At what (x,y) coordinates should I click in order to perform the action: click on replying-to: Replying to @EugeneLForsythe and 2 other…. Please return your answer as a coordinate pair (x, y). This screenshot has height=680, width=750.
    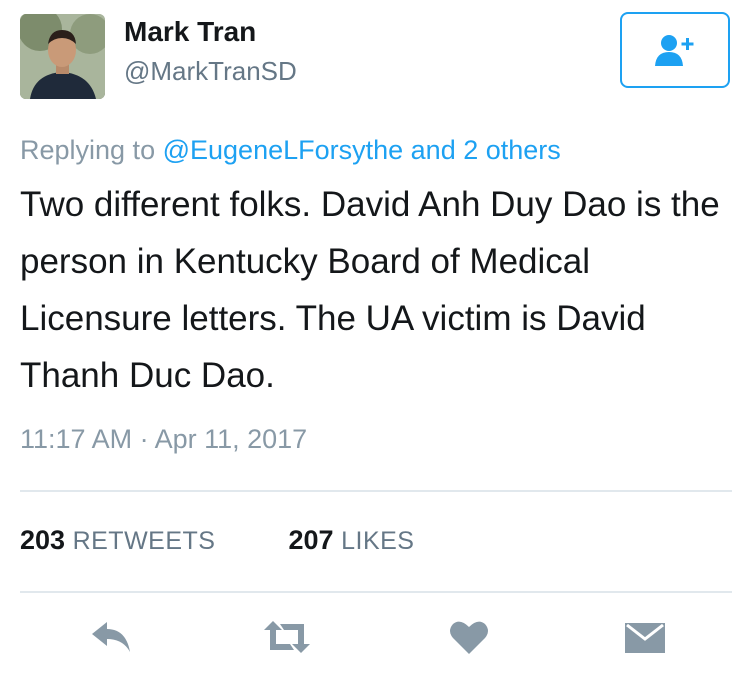
    Looking at the image, I should click on (290, 150).